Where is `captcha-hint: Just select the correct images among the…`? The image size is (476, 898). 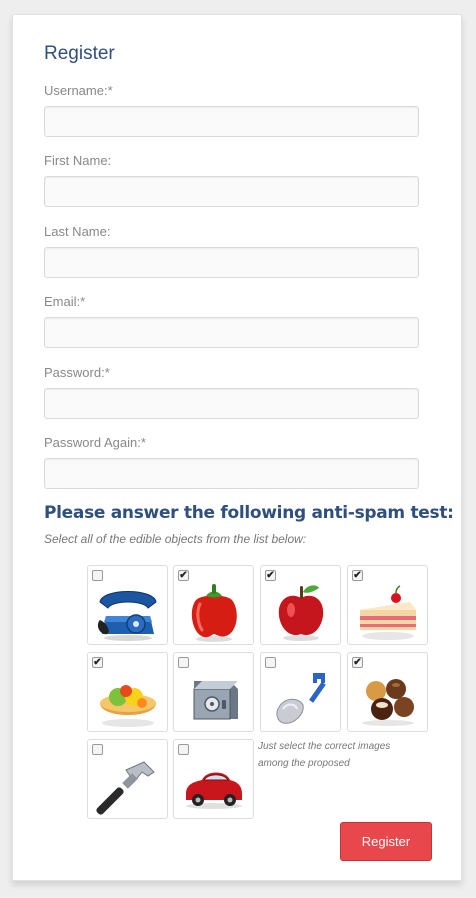
captcha-hint: Just select the correct images among the… is located at coordinates (324, 755).